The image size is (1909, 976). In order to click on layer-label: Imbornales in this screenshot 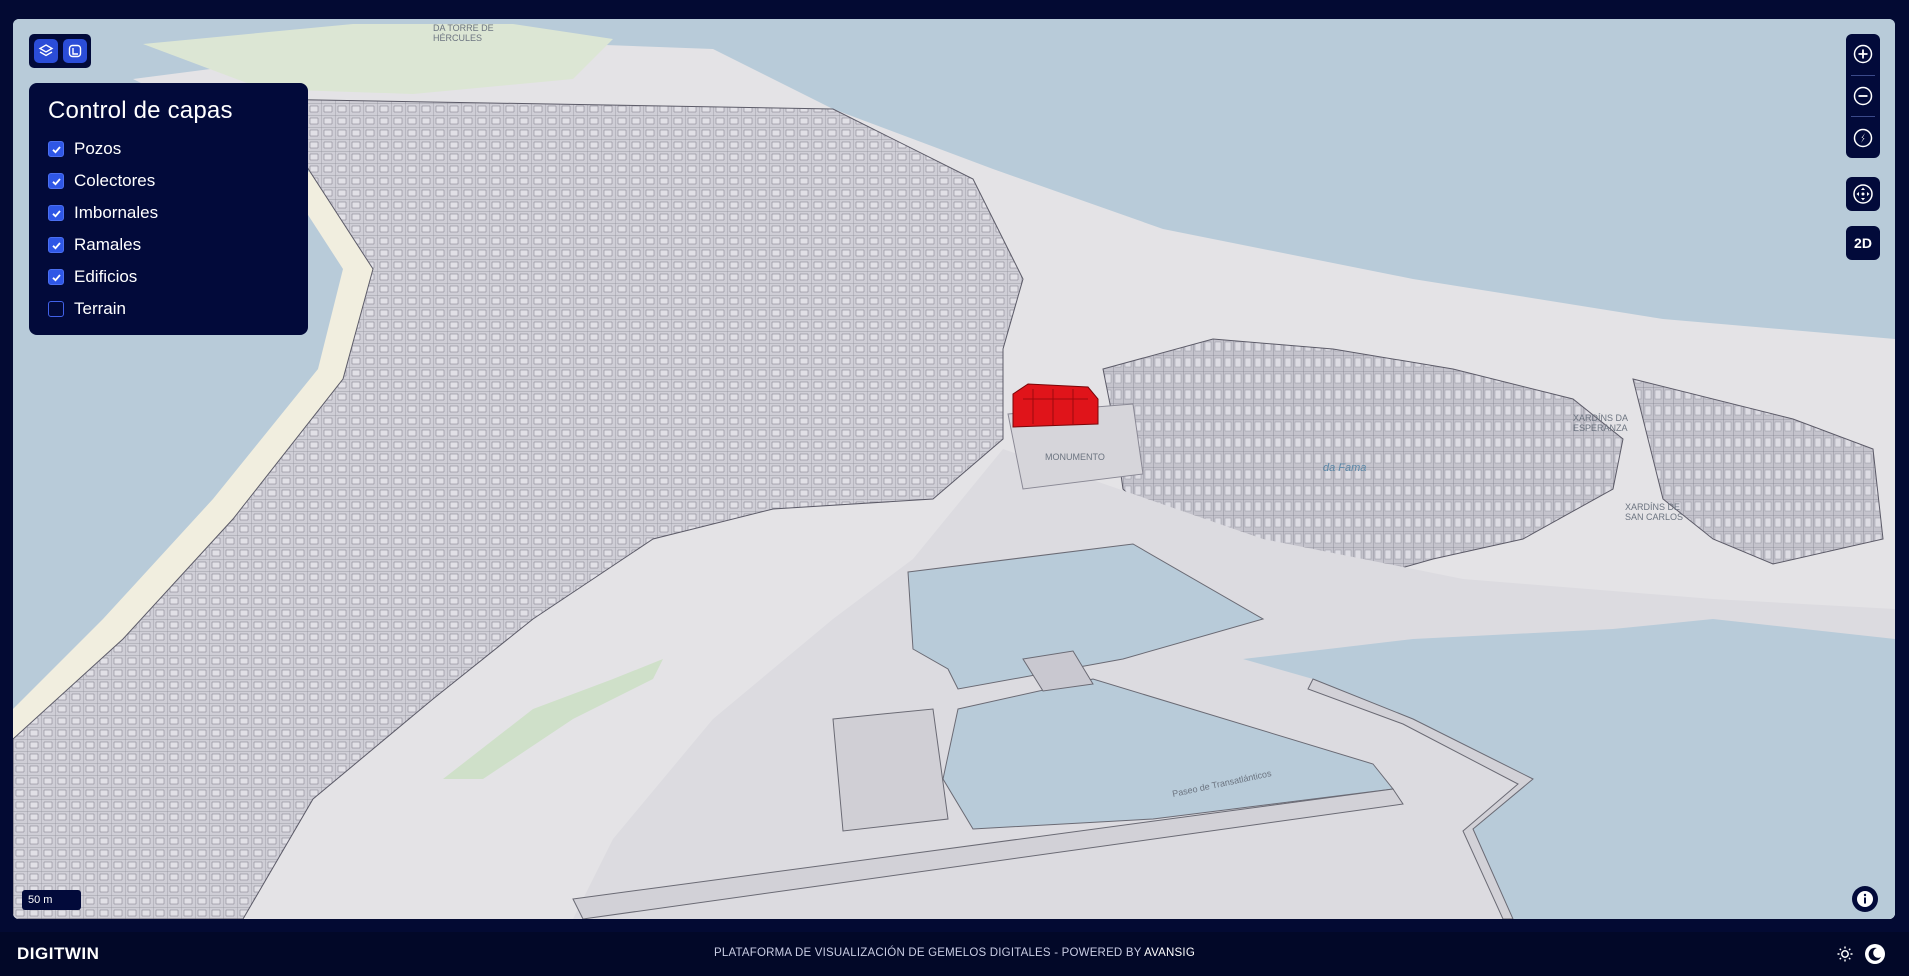, I will do `click(116, 212)`.